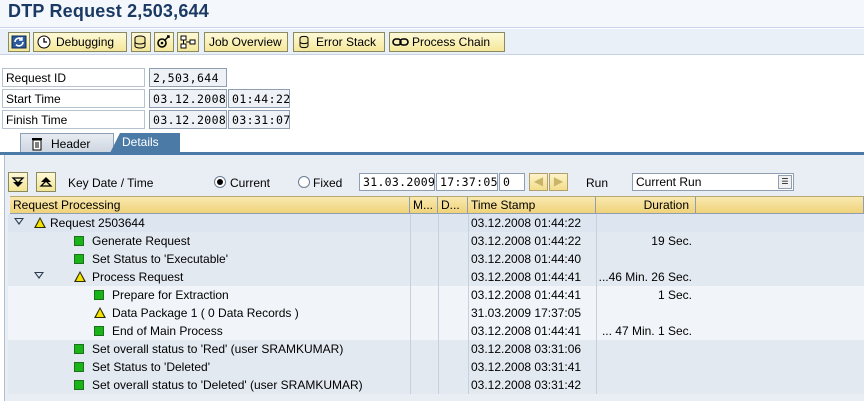  I want to click on row-label: Set Status to 'Executable', so click(160, 259).